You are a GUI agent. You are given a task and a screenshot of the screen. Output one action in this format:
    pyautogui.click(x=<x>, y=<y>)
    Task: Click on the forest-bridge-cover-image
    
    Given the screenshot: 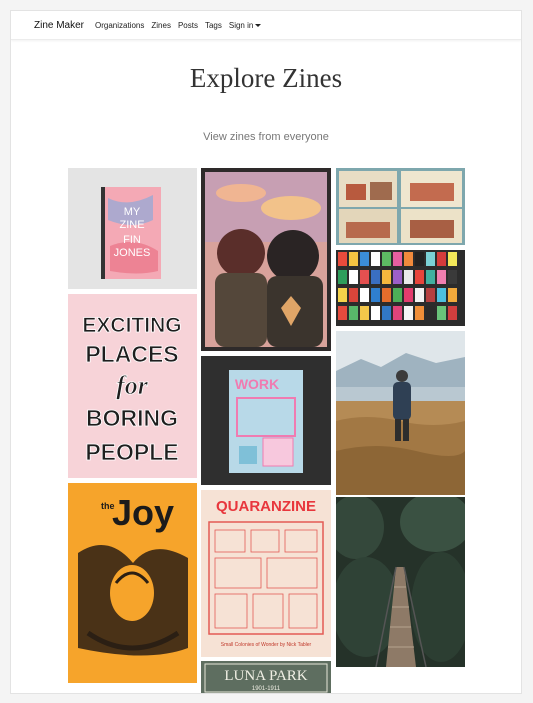 What is the action you would take?
    pyautogui.click(x=400, y=582)
    